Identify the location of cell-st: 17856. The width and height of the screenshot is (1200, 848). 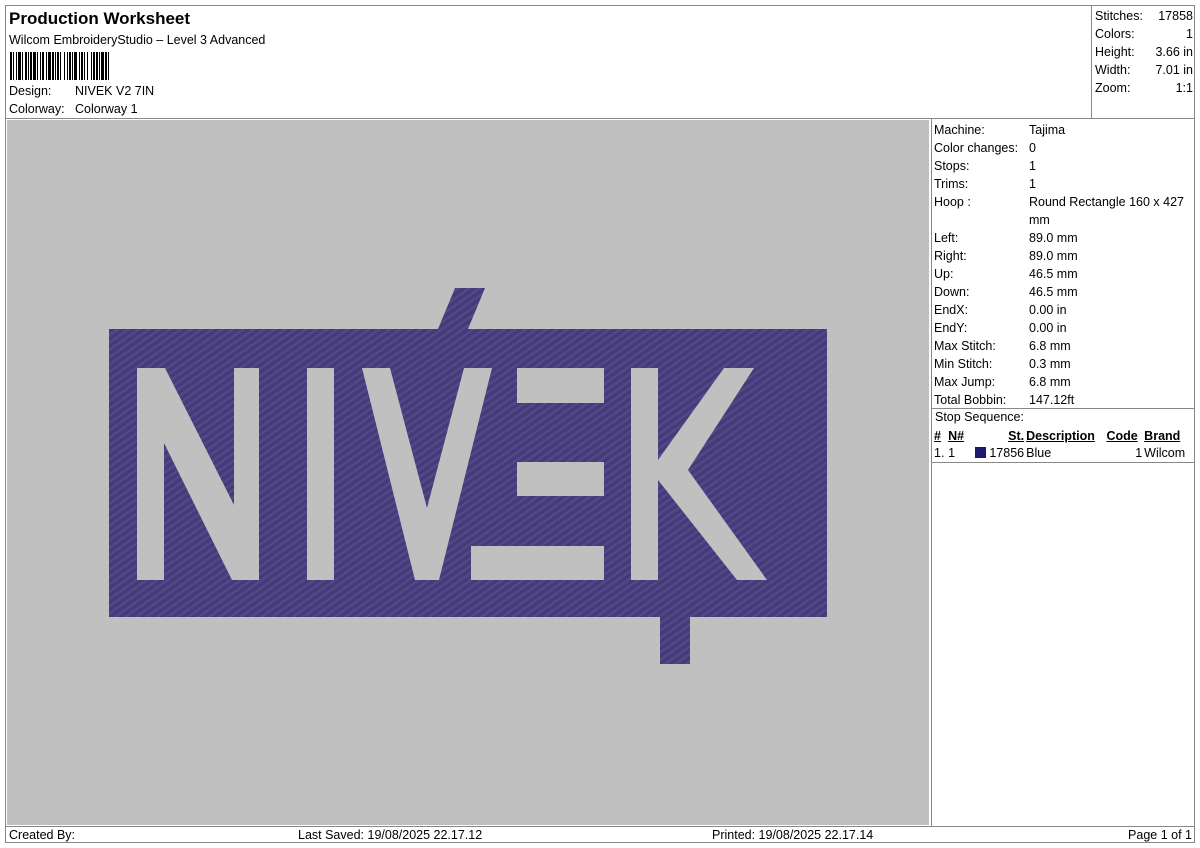
(998, 453).